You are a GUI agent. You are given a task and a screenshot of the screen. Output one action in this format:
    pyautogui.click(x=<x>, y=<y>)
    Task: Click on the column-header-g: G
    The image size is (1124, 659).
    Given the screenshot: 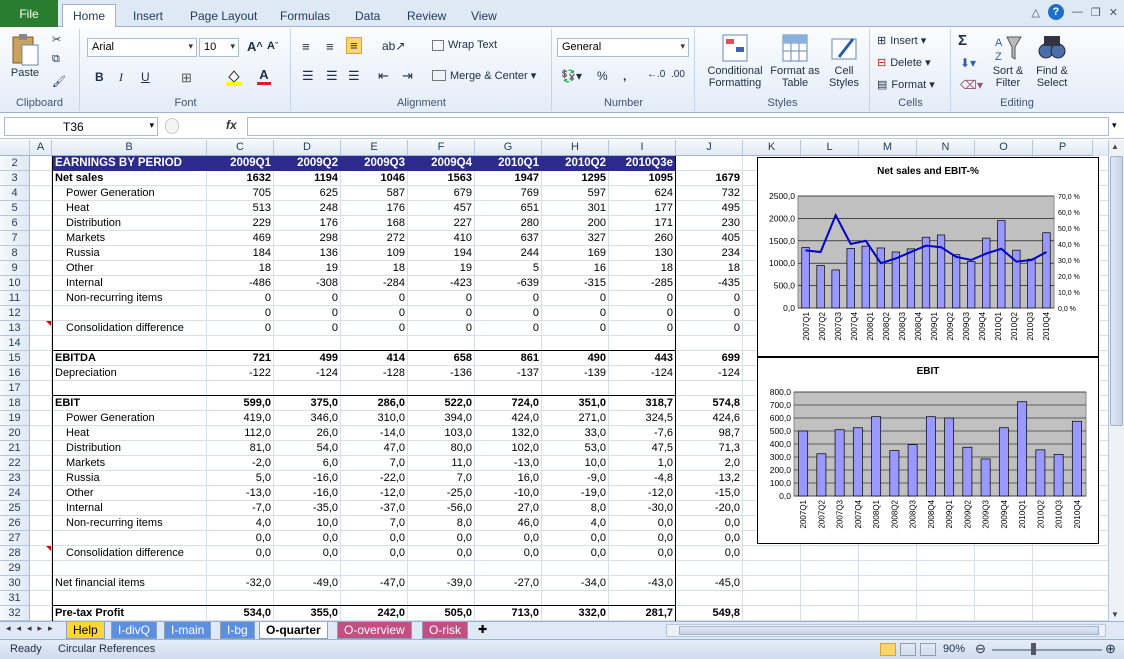 What is the action you would take?
    pyautogui.click(x=508, y=148)
    